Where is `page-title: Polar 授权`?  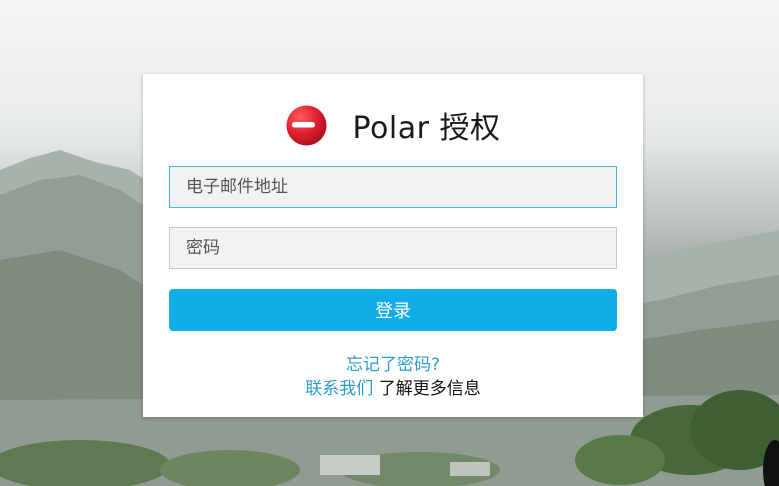 page-title: Polar 授权 is located at coordinates (426, 128).